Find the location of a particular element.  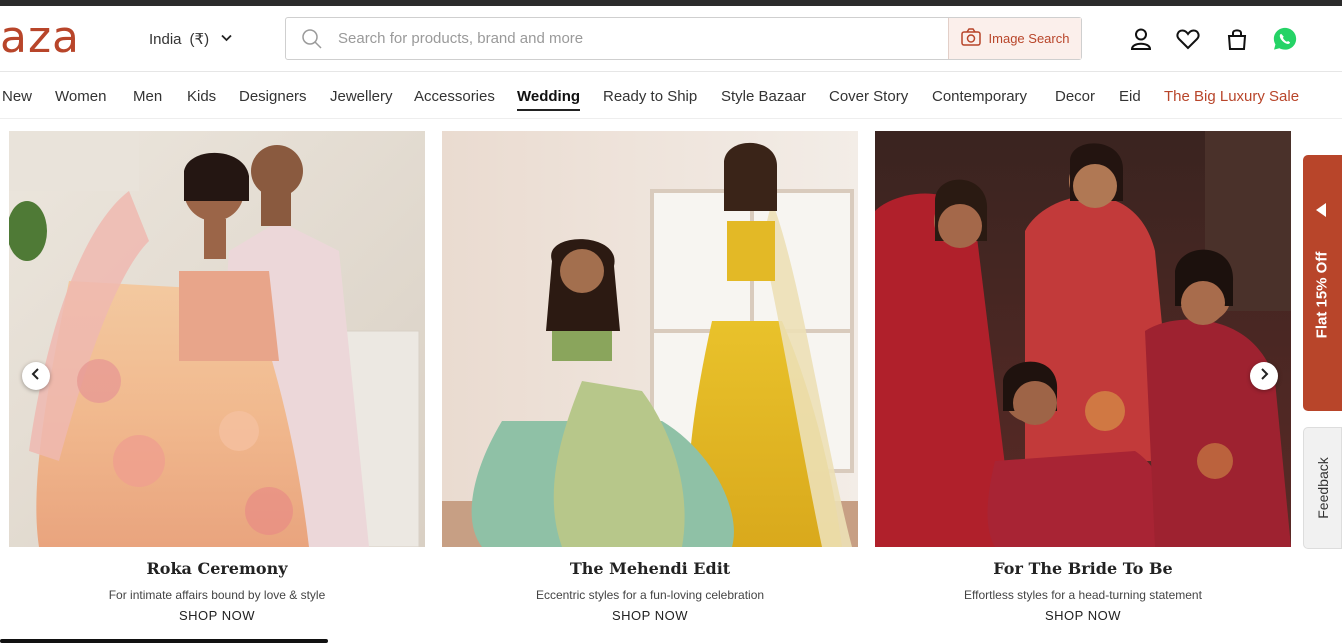

brand-logo: aza is located at coordinates (40, 38).